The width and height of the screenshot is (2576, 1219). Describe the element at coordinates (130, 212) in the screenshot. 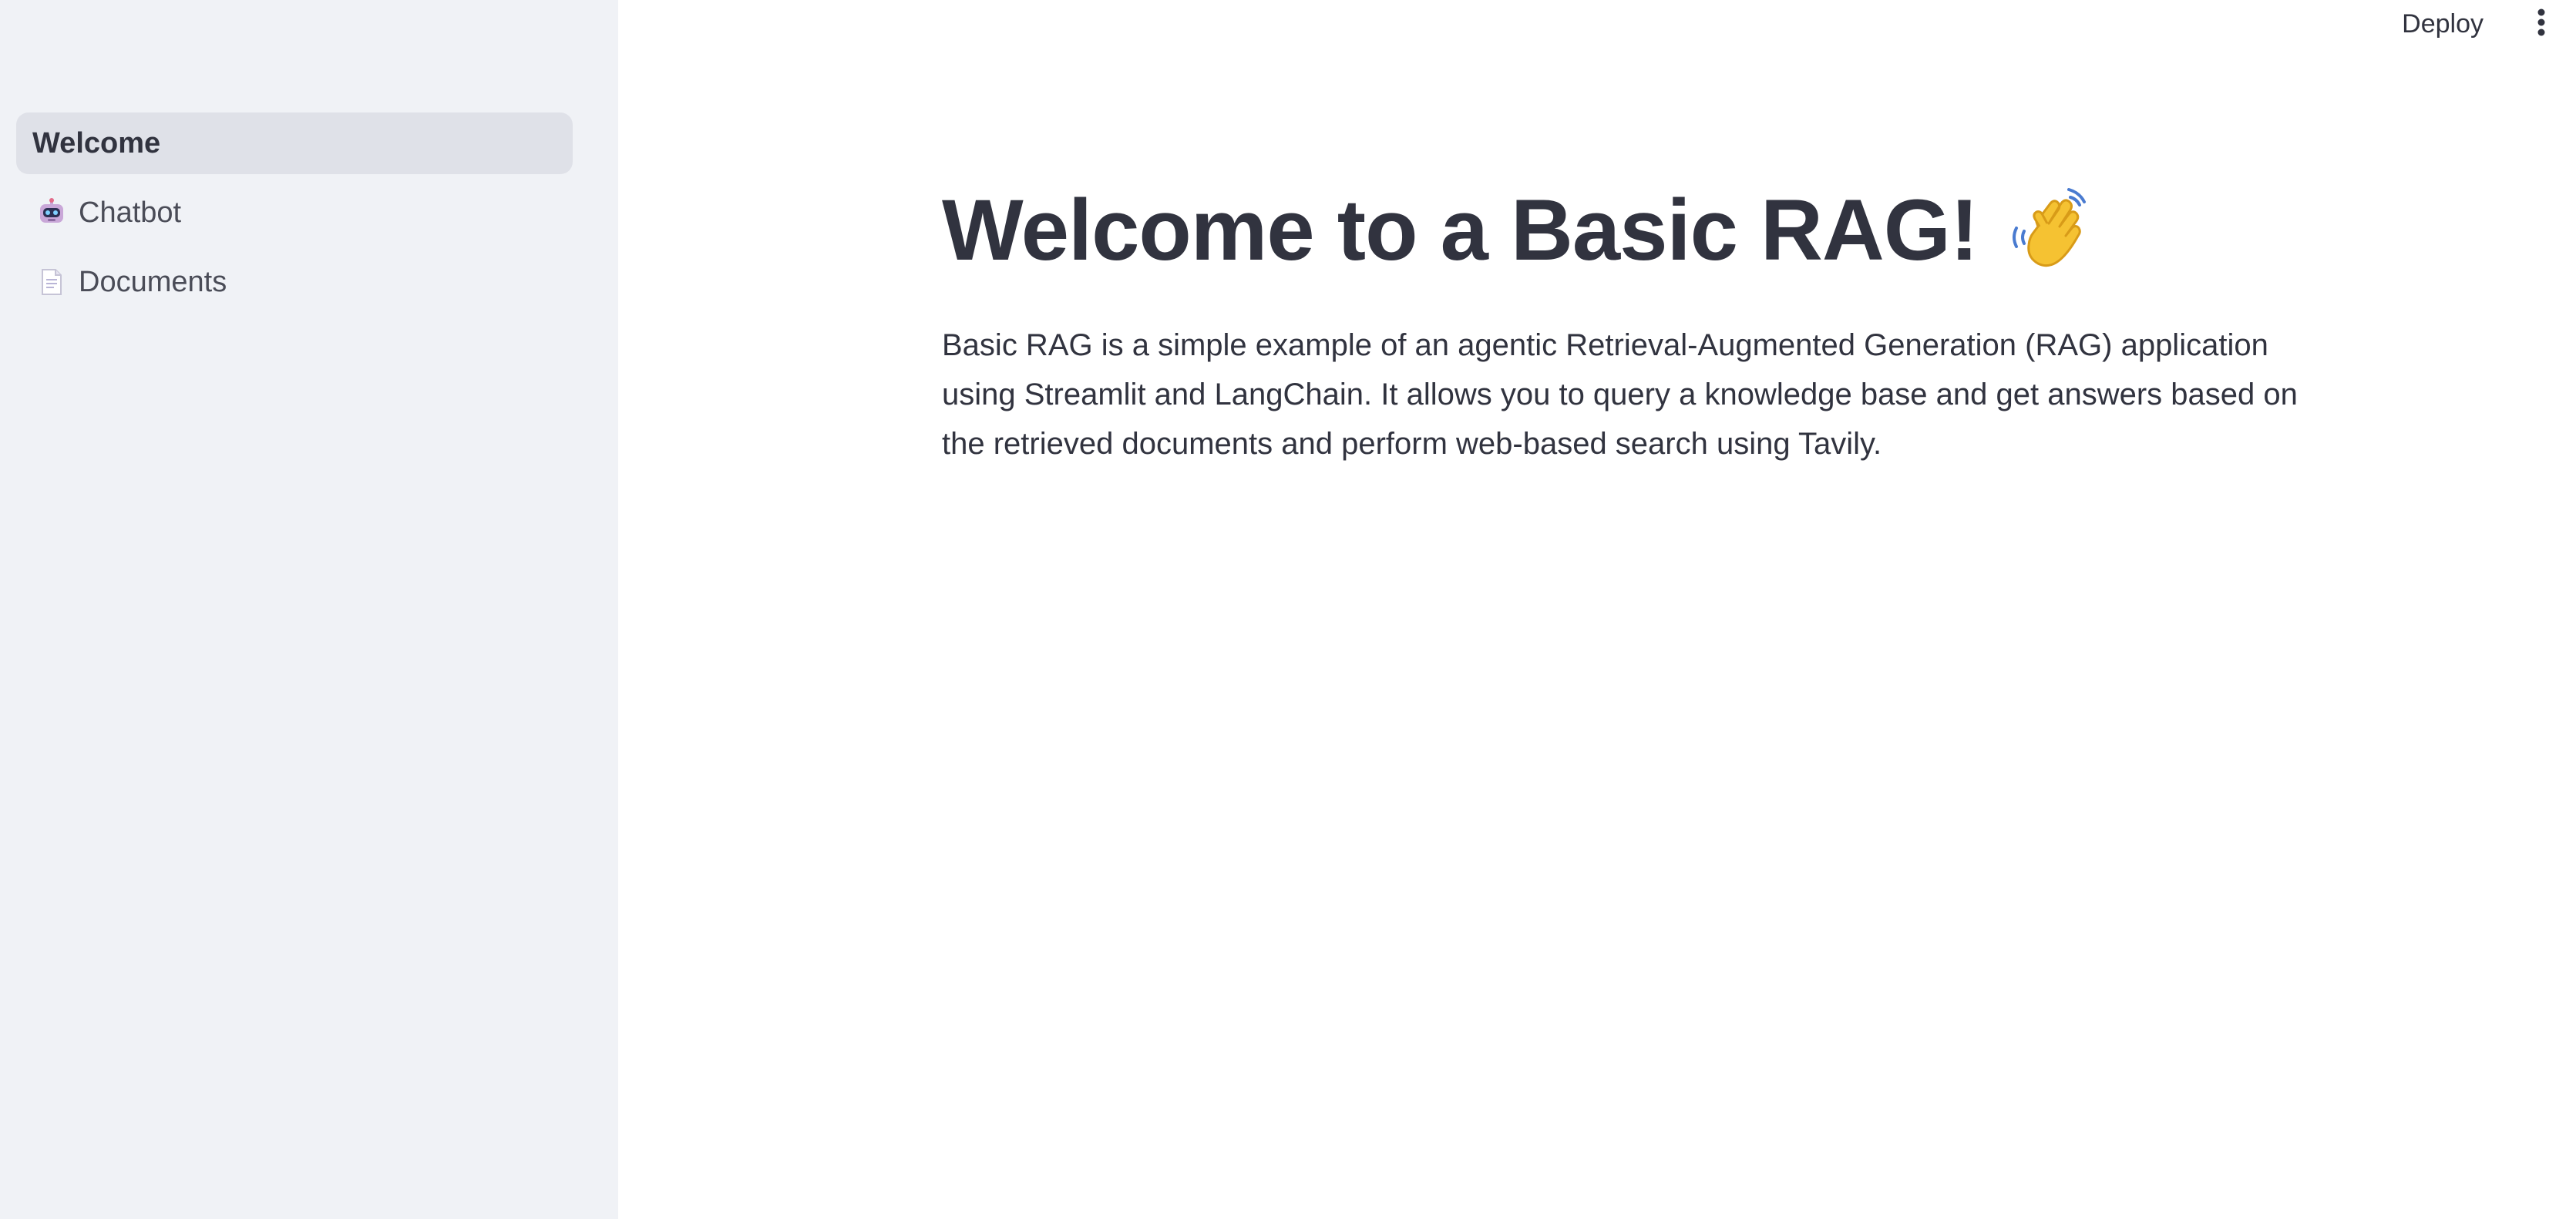

I see `sidebar-item-label: Chatbot` at that location.